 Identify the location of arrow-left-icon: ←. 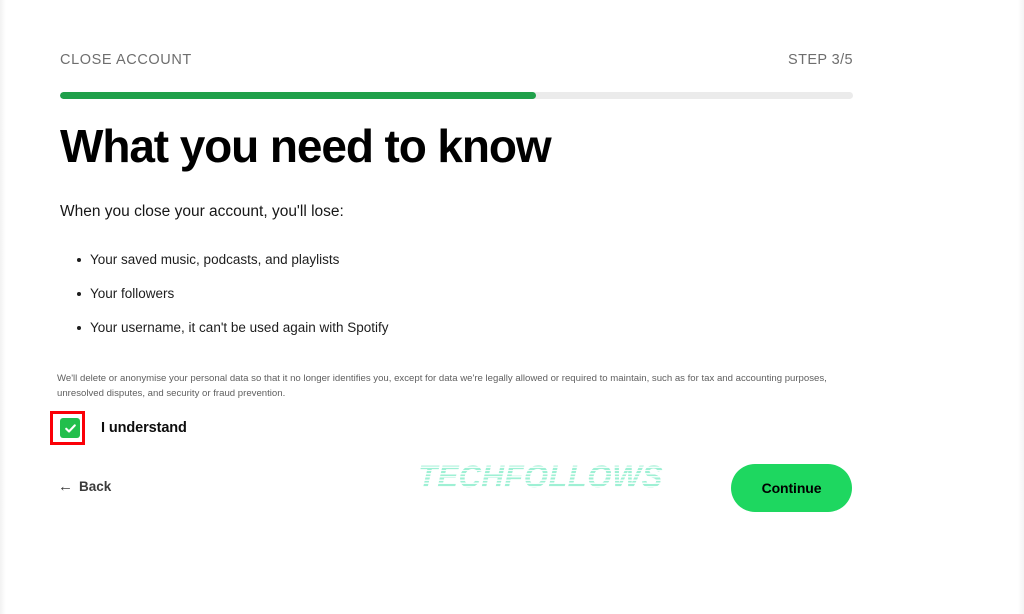
(65, 486).